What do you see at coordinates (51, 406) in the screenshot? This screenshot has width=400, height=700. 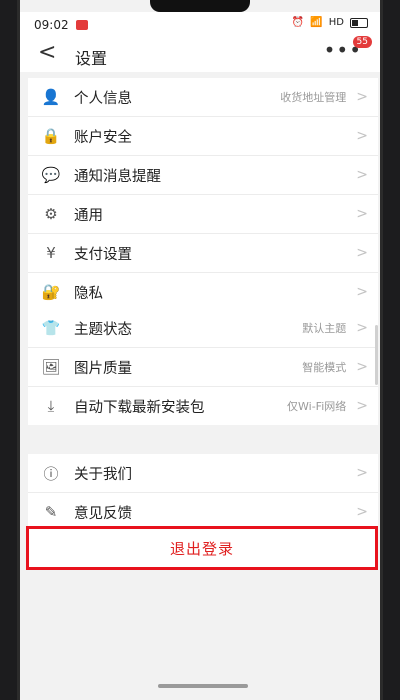 I see `download-icon: ⤓` at bounding box center [51, 406].